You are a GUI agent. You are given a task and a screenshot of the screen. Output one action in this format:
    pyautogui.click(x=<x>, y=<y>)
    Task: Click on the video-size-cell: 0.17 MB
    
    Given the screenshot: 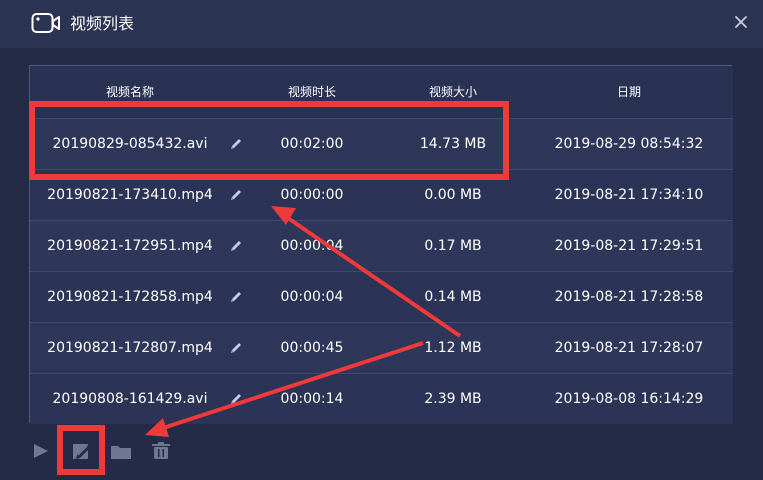 What is the action you would take?
    pyautogui.click(x=453, y=246)
    